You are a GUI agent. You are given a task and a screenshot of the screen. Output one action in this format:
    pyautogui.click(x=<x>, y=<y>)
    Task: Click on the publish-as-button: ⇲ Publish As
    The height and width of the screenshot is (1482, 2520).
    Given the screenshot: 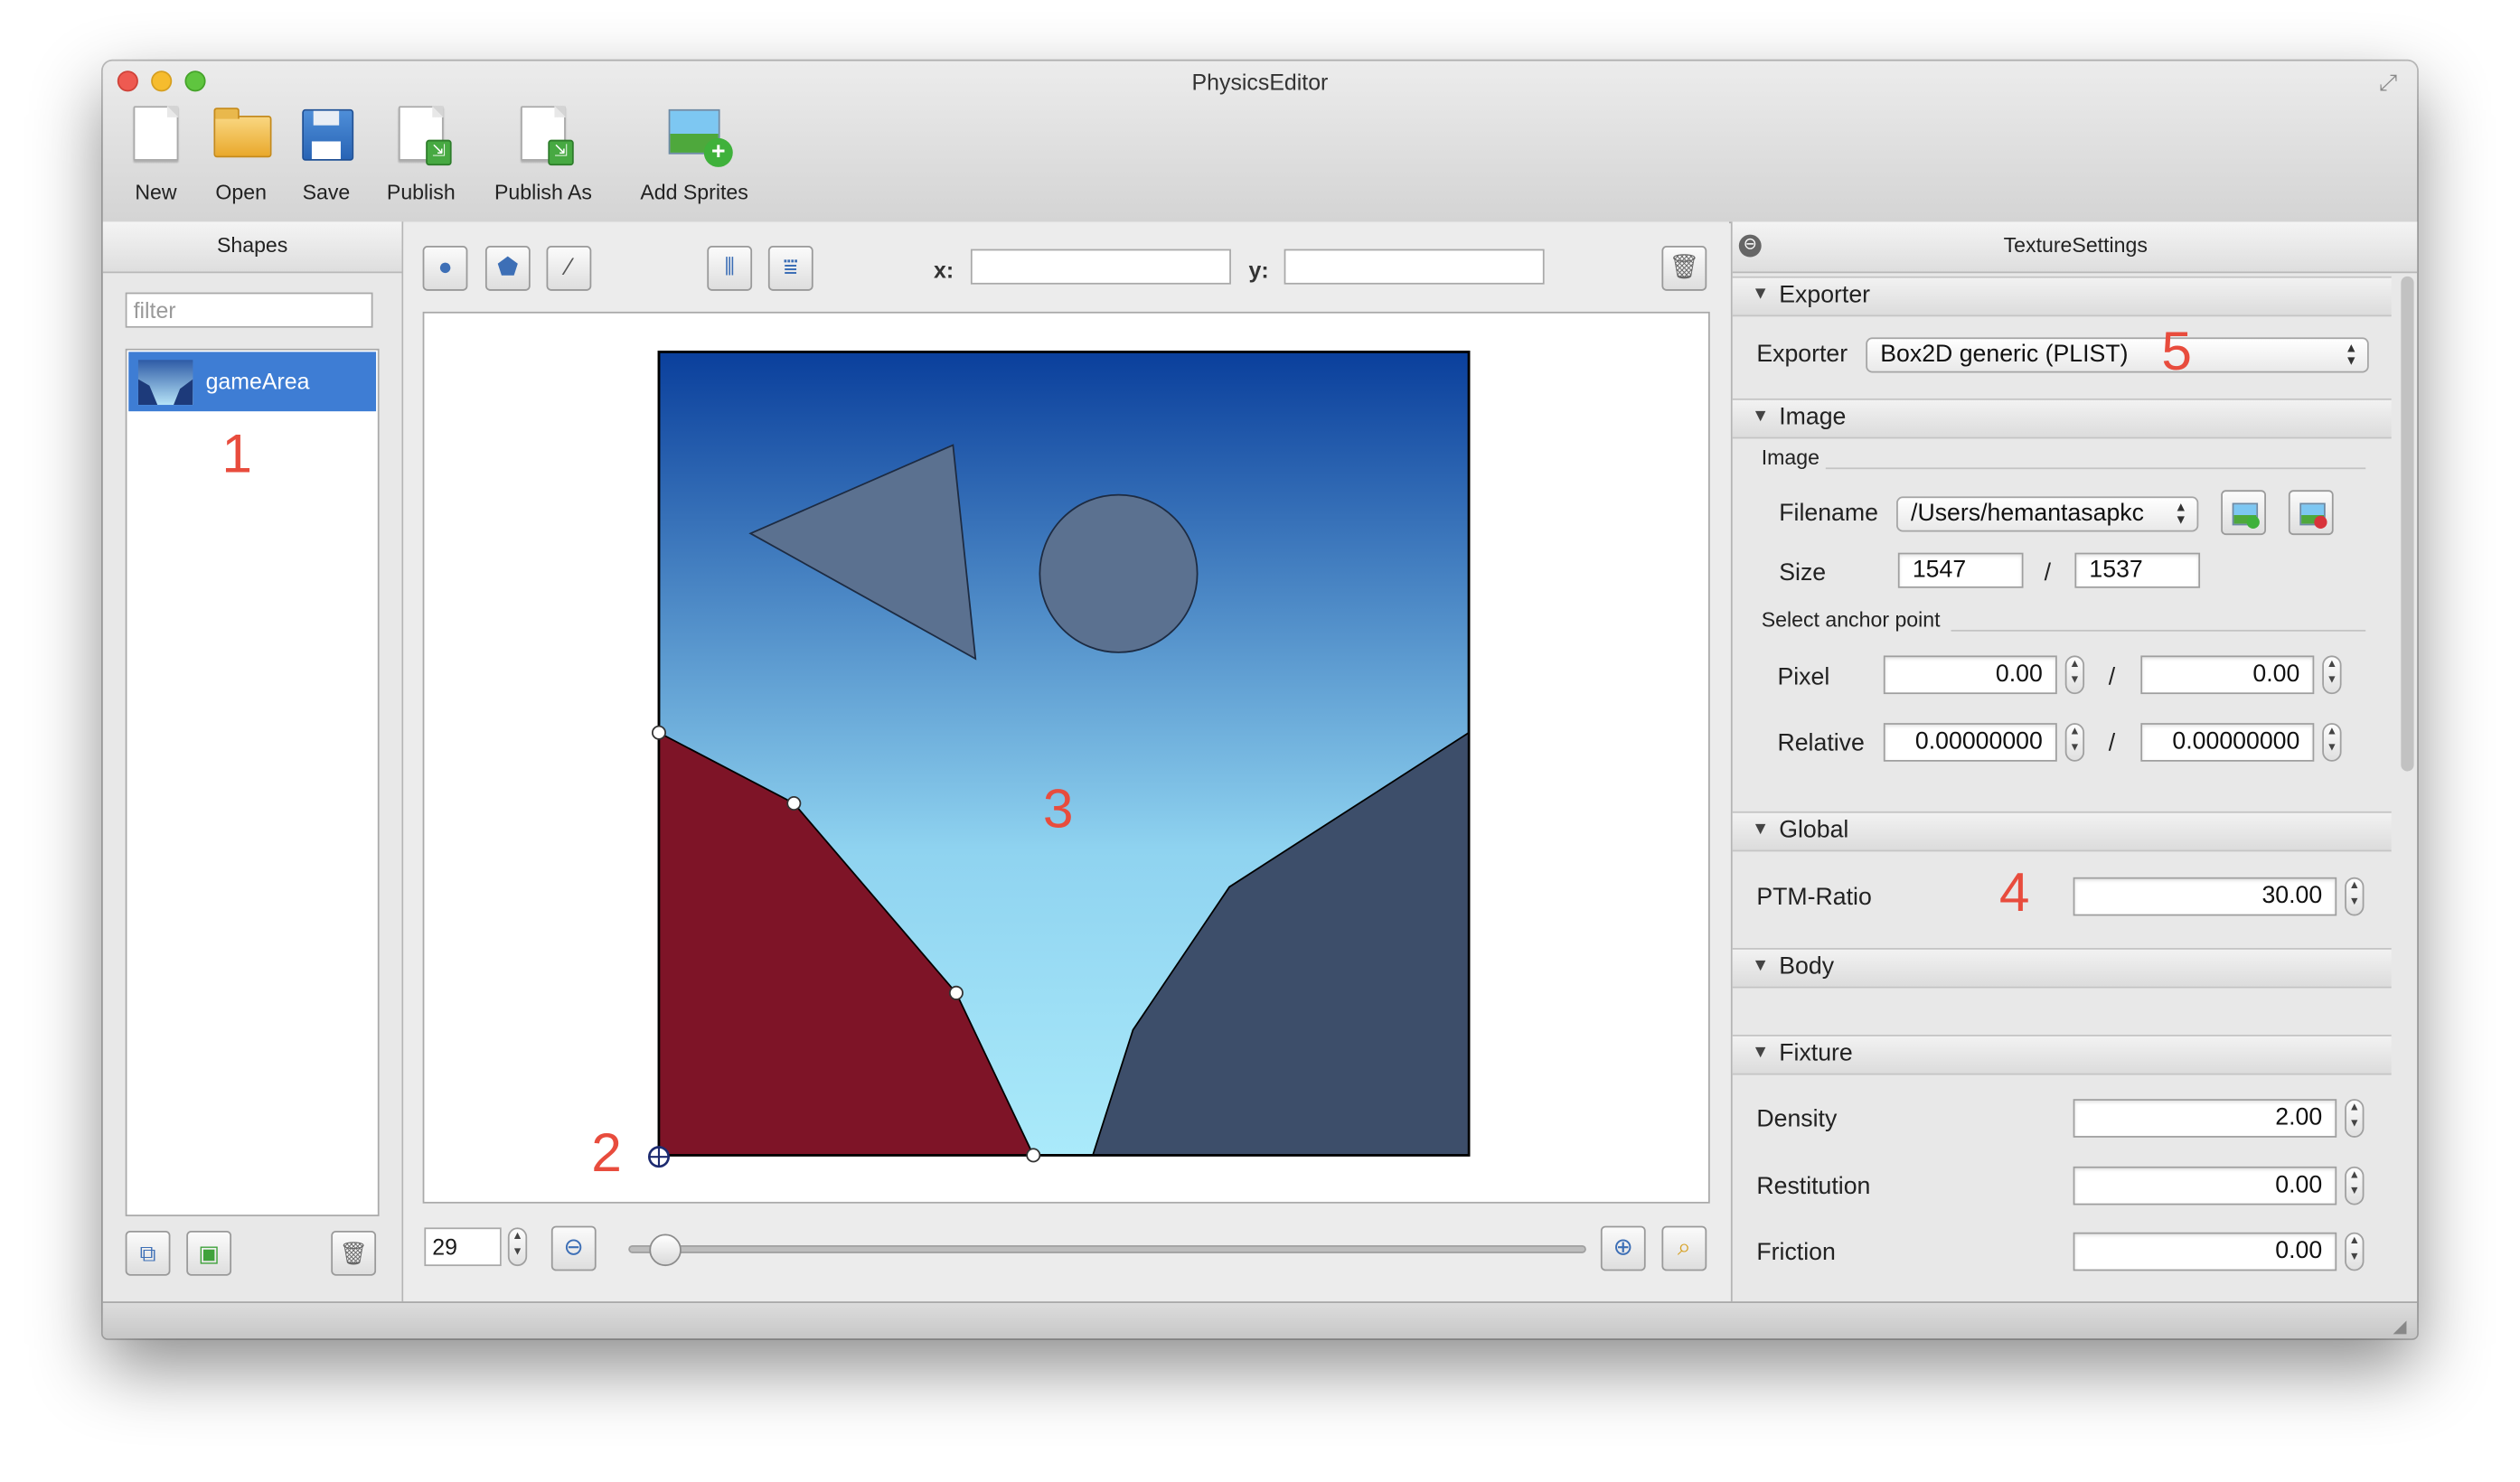 What is the action you would take?
    pyautogui.click(x=543, y=153)
    